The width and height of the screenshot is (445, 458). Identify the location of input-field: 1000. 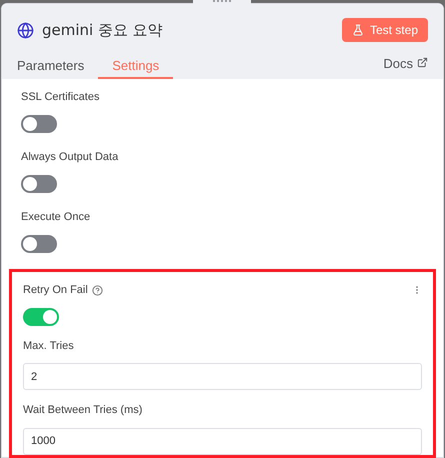
(222, 441).